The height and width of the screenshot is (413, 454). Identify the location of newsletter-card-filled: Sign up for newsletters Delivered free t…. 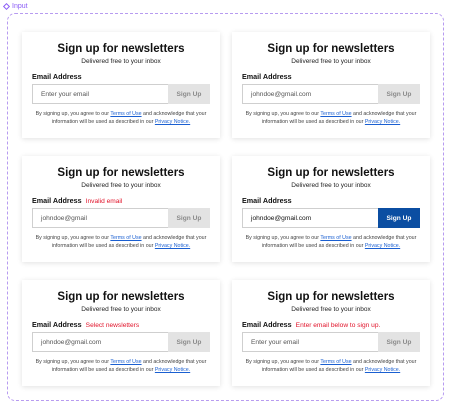
(331, 85).